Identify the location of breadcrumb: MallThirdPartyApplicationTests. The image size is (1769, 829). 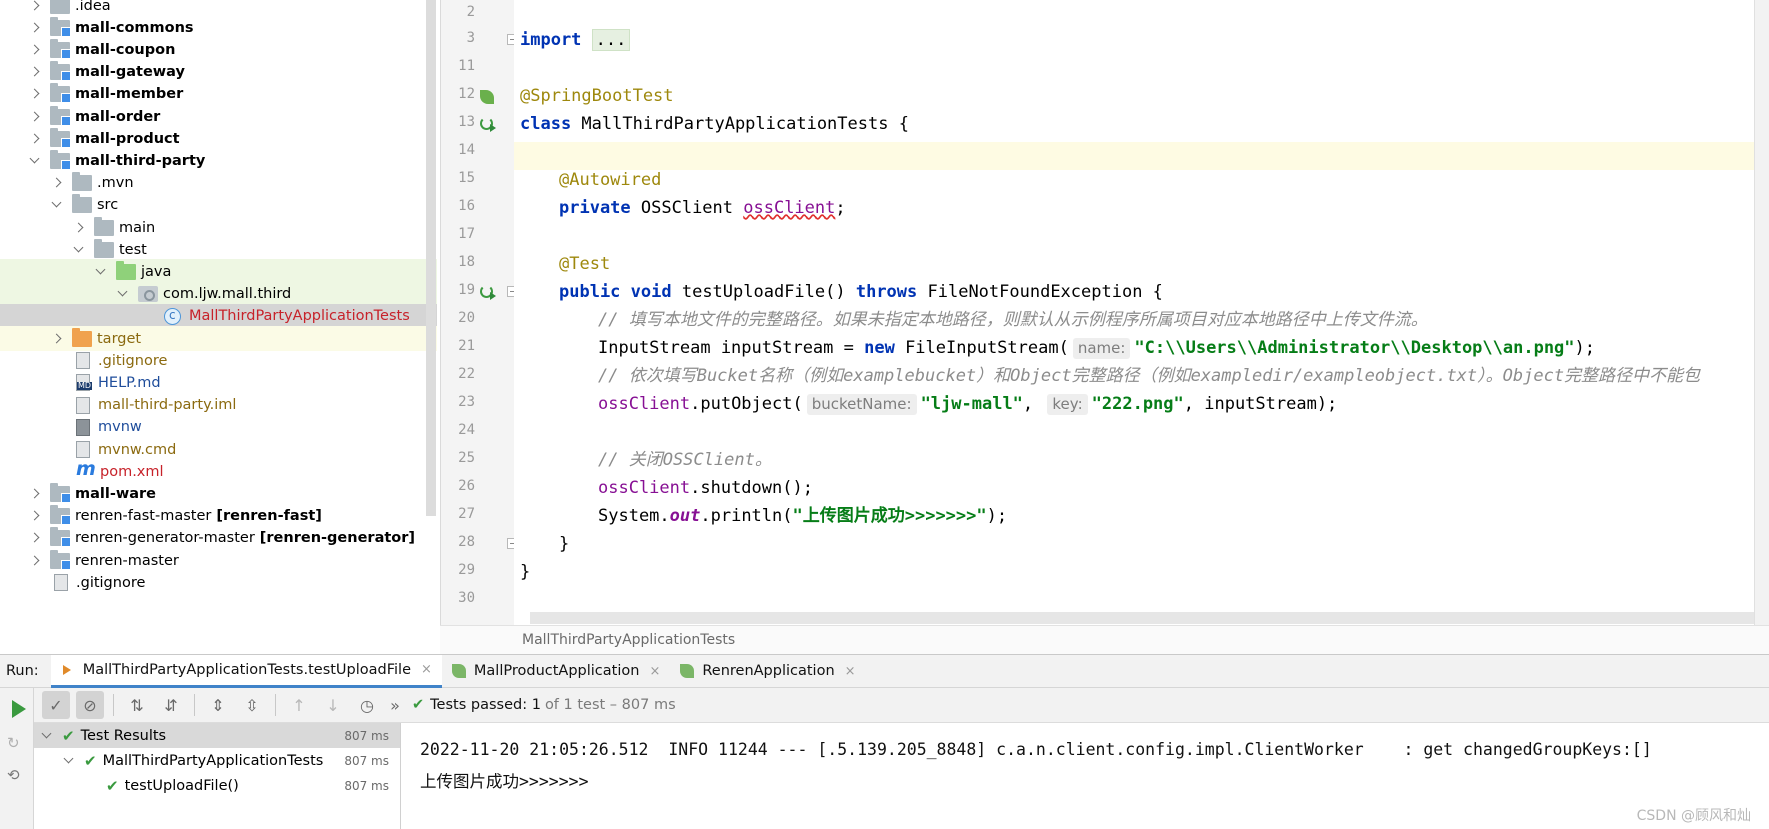
(1104, 639).